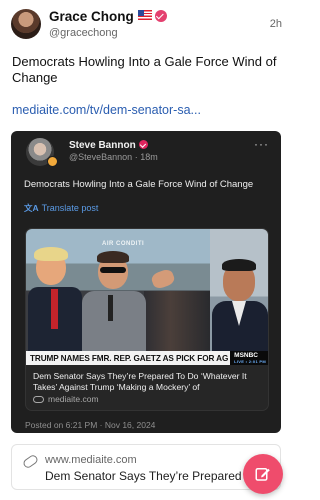 The width and height of the screenshot is (320, 500). Describe the element at coordinates (83, 33) in the screenshot. I see `author-handle: @gracechong` at that location.